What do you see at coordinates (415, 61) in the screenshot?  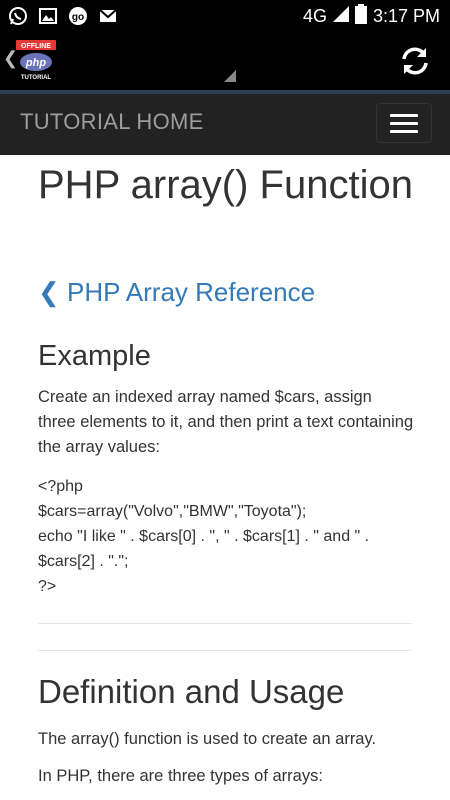 I see `refresh-icon` at bounding box center [415, 61].